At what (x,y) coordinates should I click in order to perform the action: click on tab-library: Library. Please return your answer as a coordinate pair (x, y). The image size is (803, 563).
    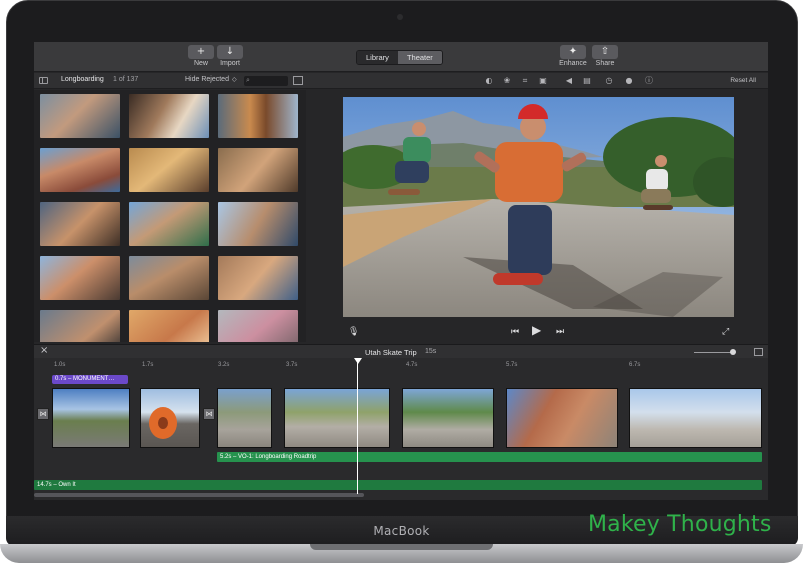
    Looking at the image, I should click on (377, 57).